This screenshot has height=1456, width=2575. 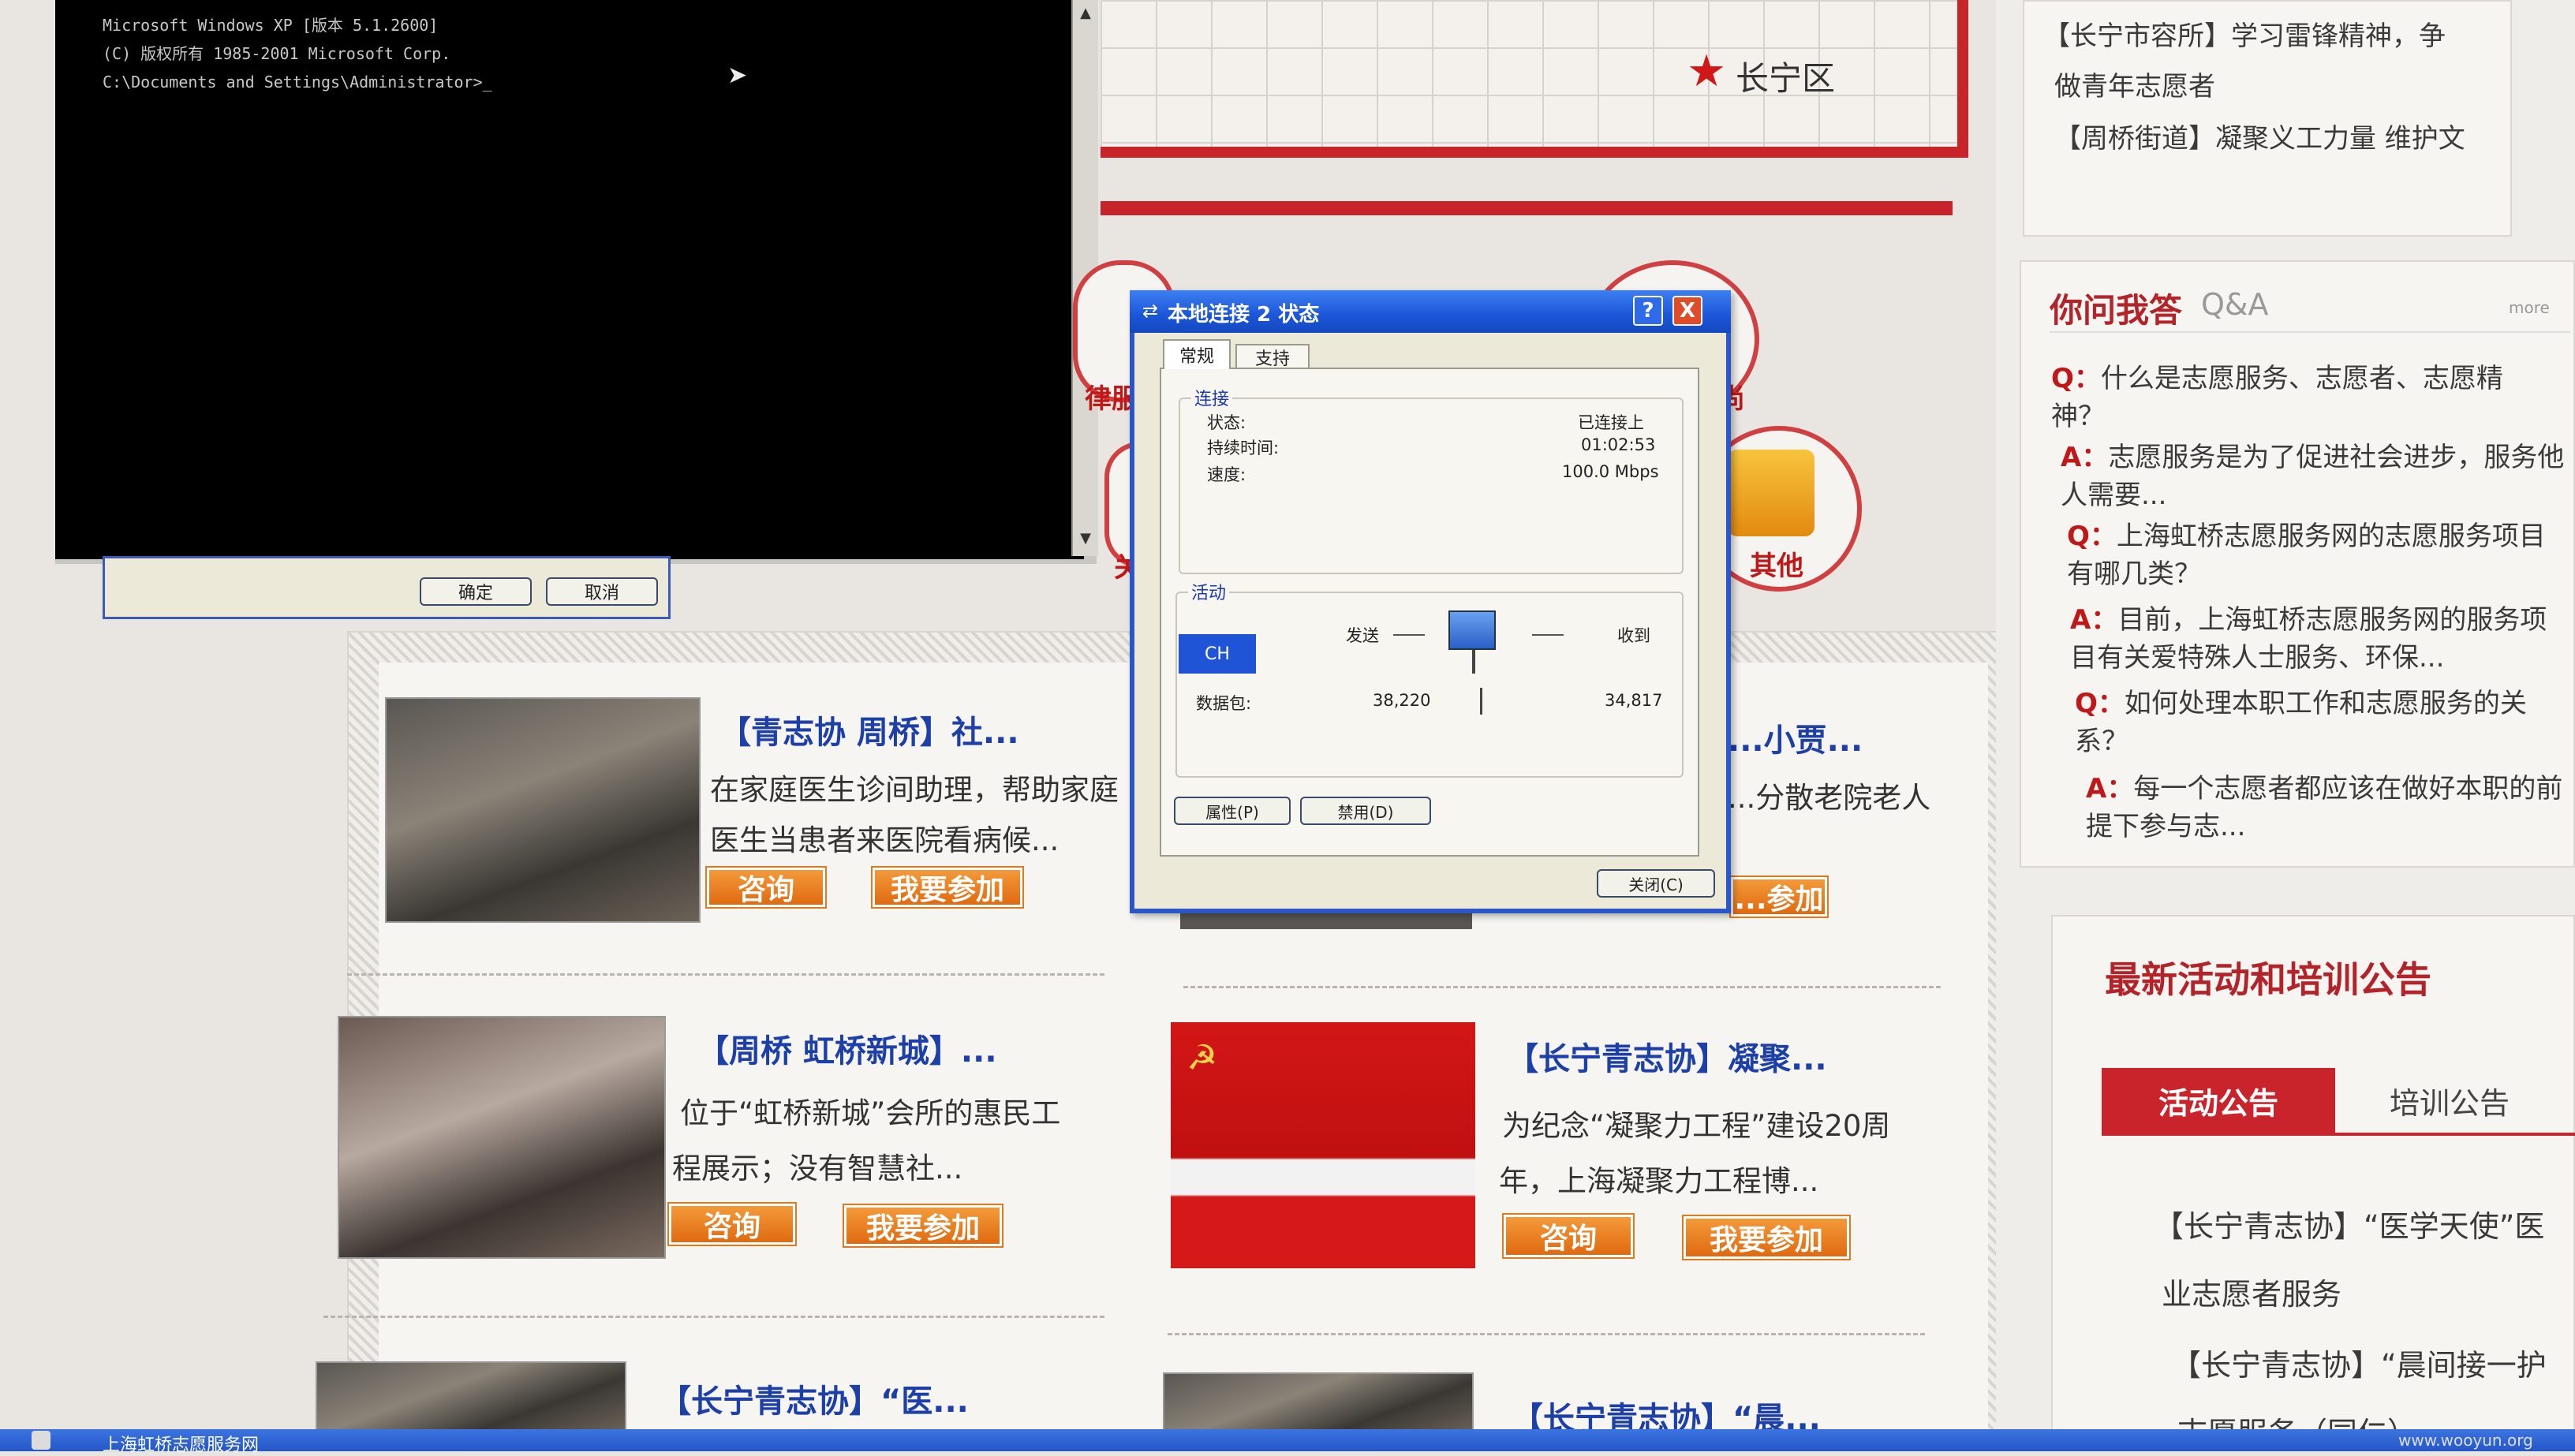 I want to click on received-line, so click(x=1548, y=635).